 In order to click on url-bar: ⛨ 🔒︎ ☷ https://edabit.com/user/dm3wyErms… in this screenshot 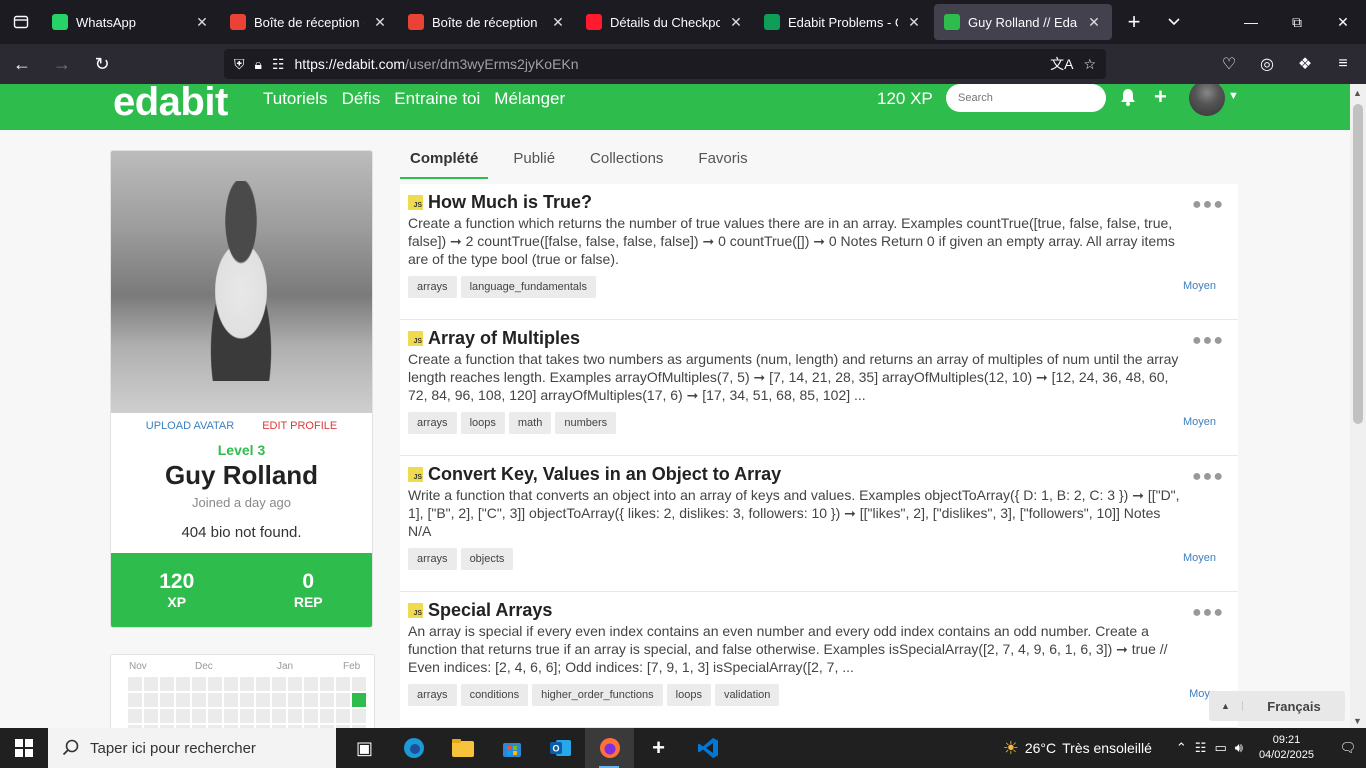, I will do `click(665, 64)`.